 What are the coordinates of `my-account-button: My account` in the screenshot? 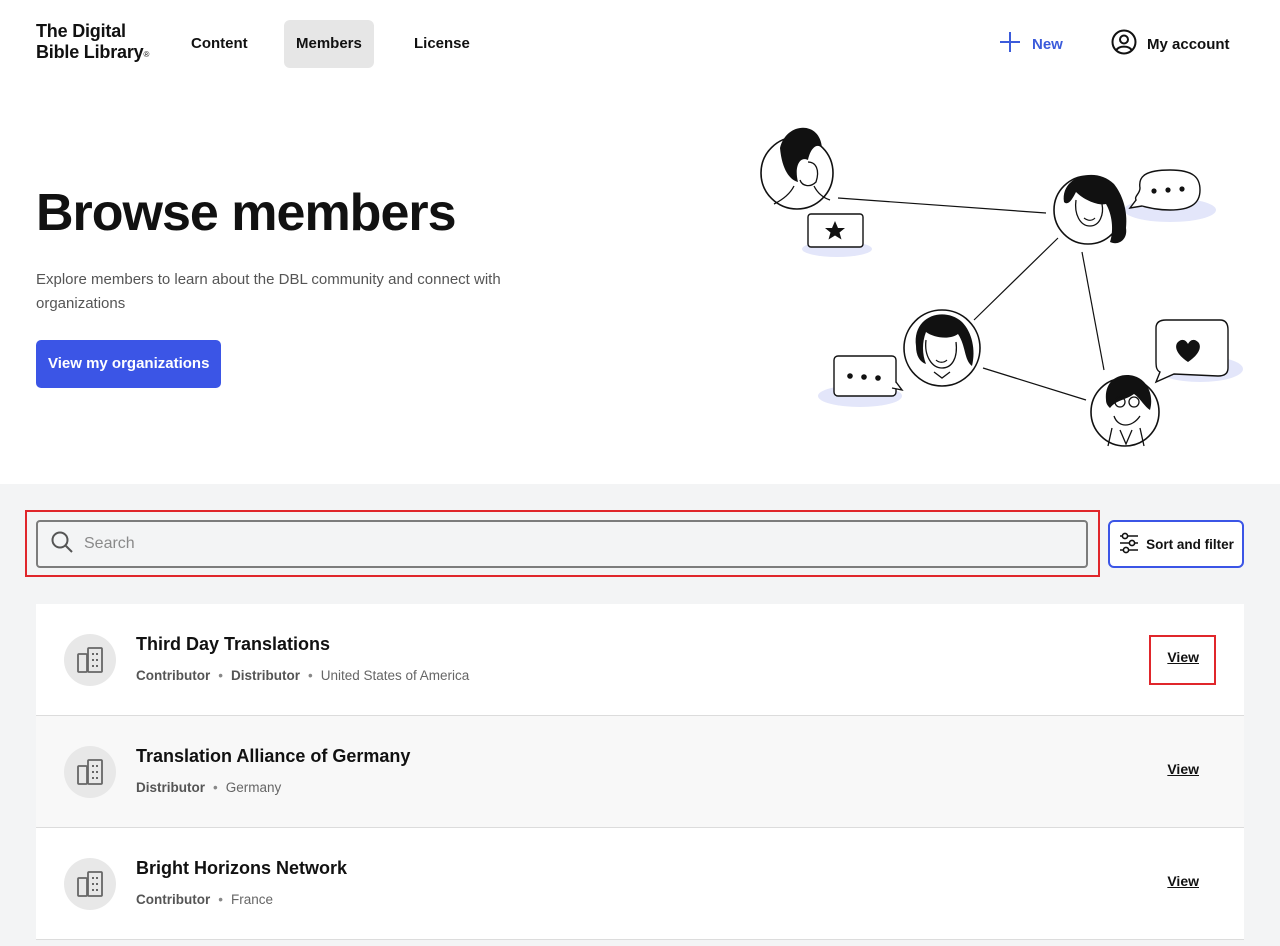 It's located at (1170, 44).